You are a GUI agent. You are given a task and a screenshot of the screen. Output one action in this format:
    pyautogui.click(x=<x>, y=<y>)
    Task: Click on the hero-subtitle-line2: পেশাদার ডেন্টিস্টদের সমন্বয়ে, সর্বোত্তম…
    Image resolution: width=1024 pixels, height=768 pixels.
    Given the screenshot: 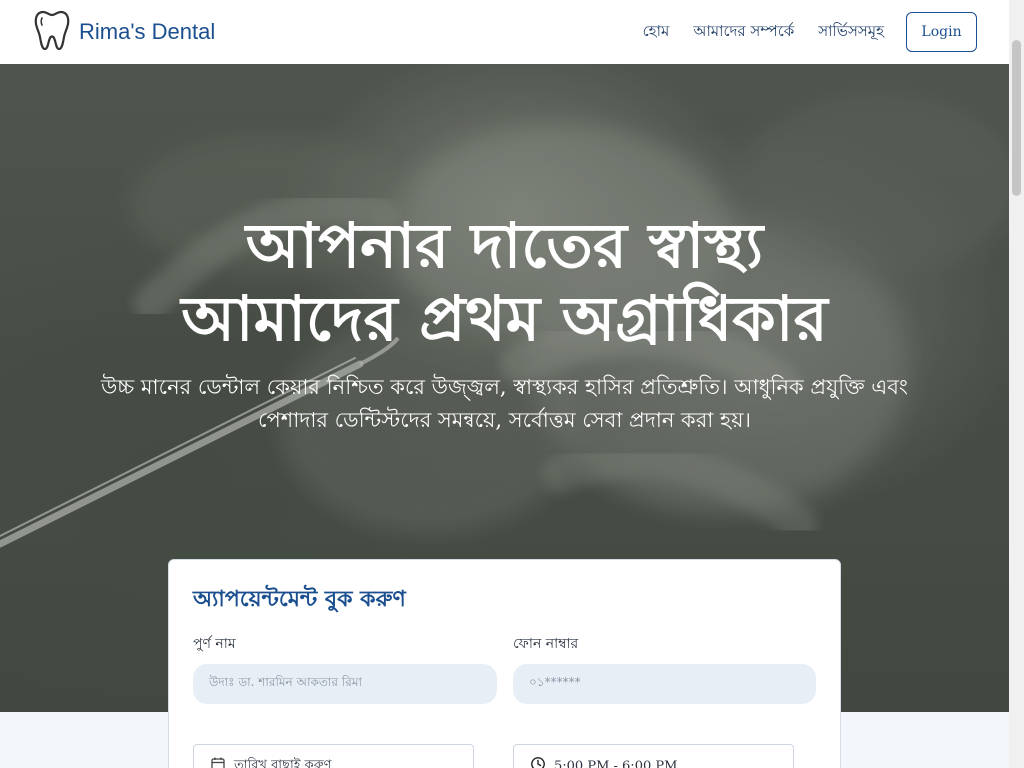 What is the action you would take?
    pyautogui.click(x=504, y=420)
    